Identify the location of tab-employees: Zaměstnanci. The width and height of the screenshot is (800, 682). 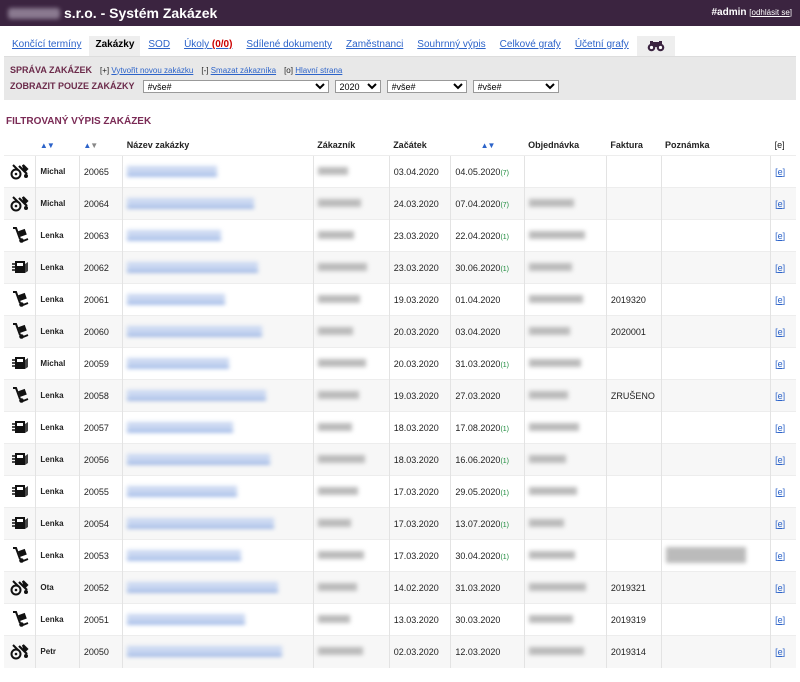
(375, 46).